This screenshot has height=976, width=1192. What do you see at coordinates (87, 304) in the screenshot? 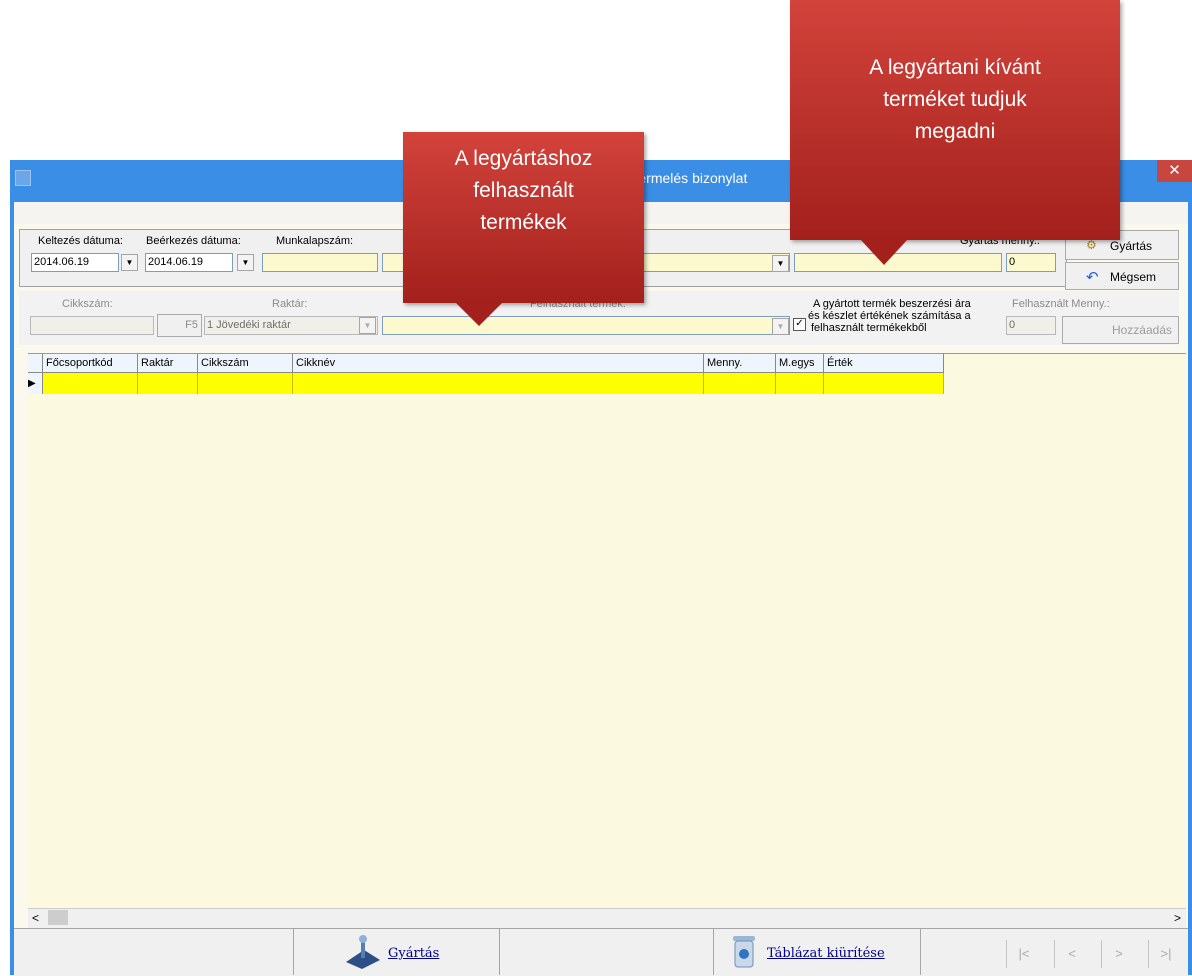
I see `cikkszam-label: Cikkszám:` at bounding box center [87, 304].